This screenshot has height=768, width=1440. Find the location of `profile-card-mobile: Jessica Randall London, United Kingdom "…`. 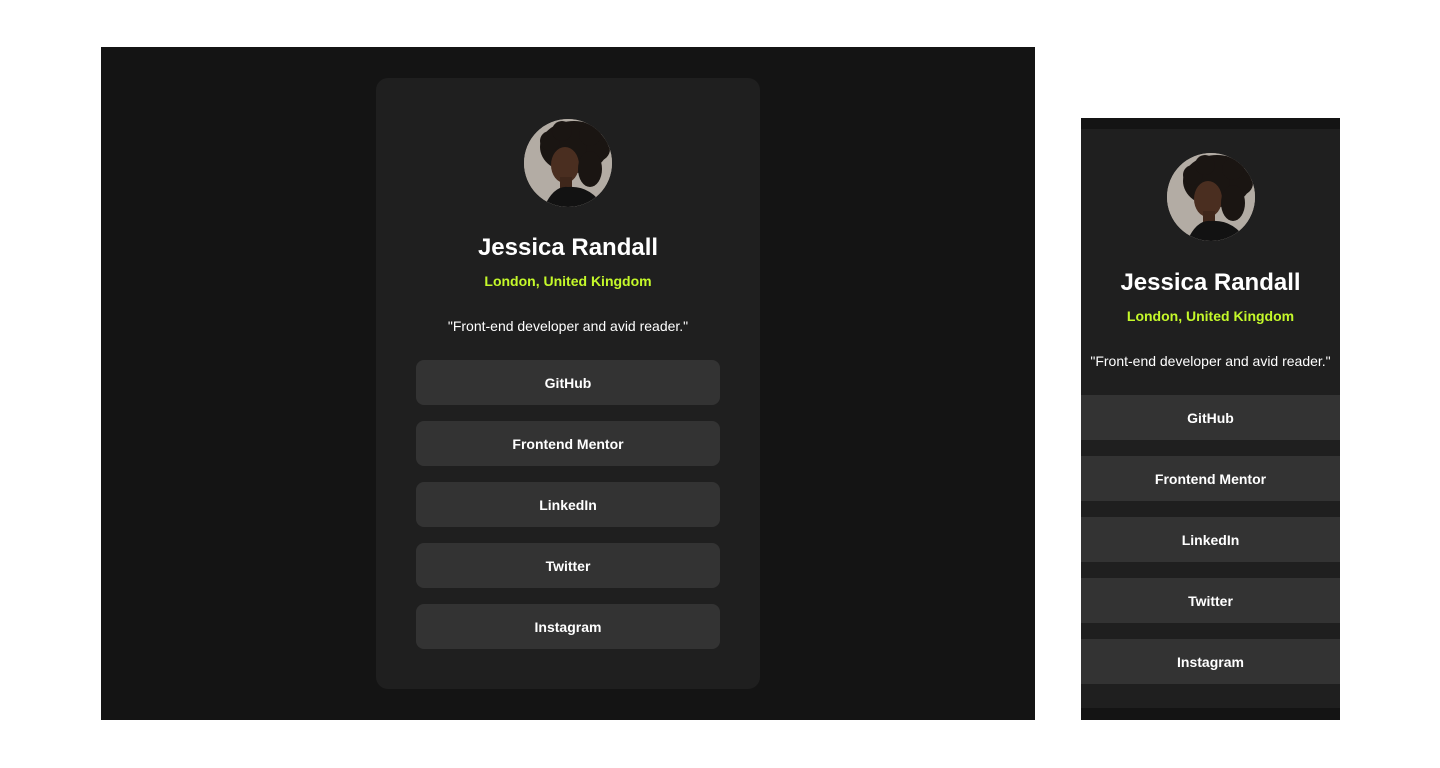

profile-card-mobile: Jessica Randall London, United Kingdom "… is located at coordinates (1210, 418).